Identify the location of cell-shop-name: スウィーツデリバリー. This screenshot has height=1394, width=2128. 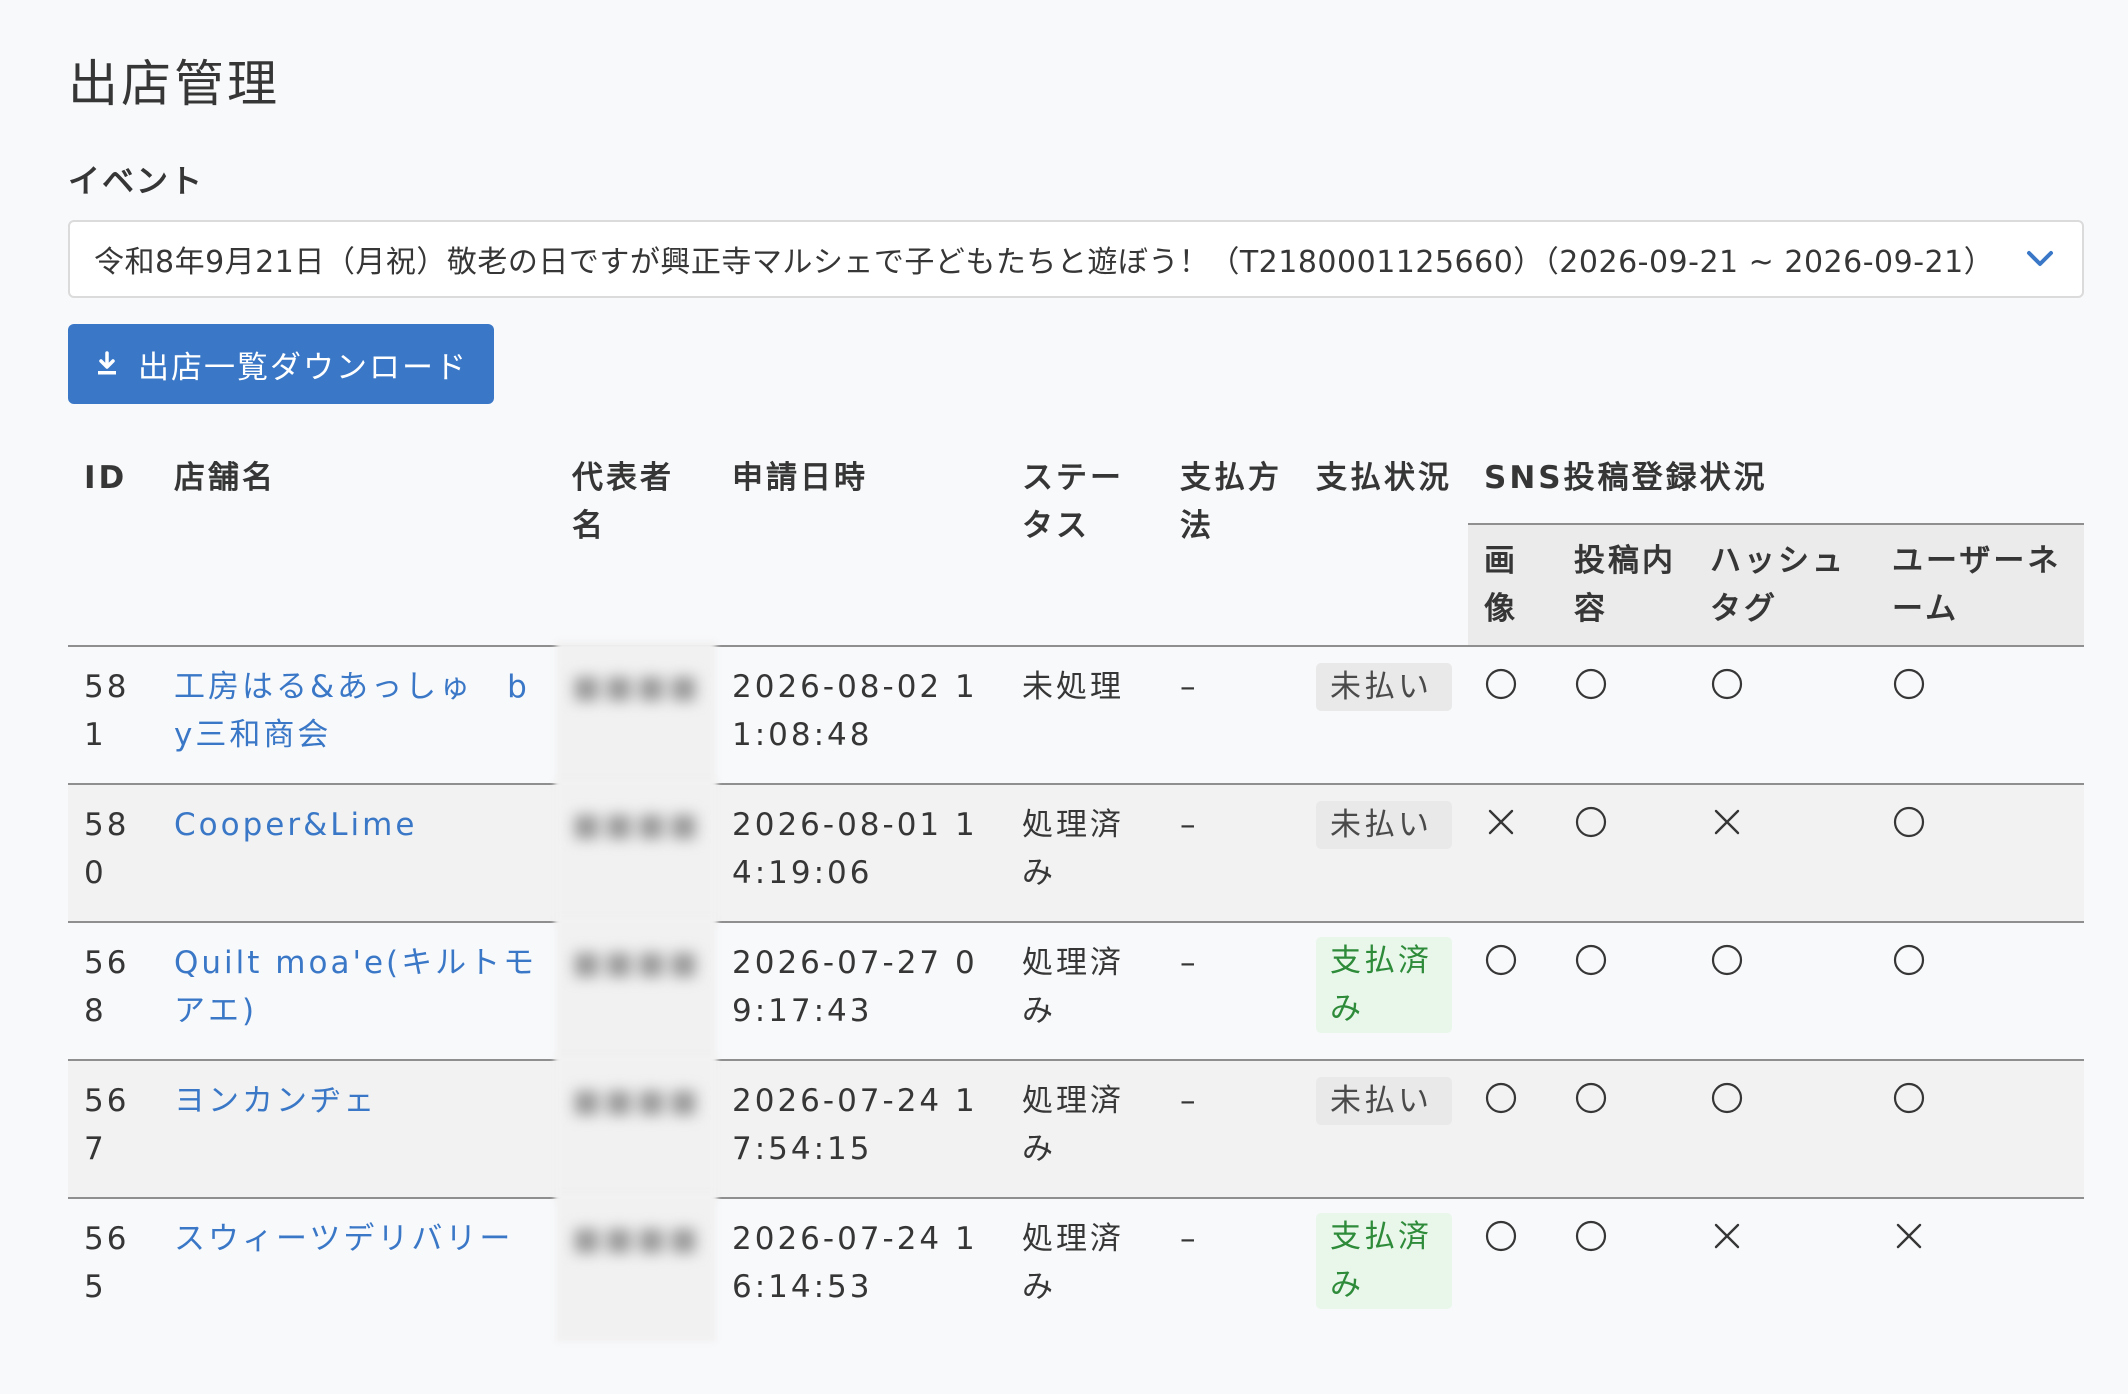
(357, 1267).